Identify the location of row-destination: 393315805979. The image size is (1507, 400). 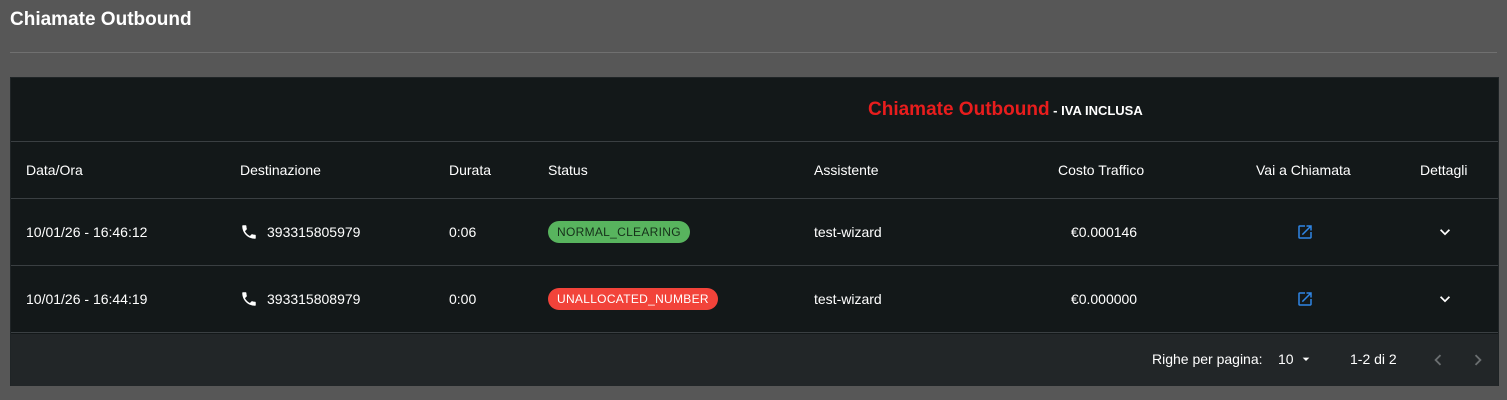
(300, 232).